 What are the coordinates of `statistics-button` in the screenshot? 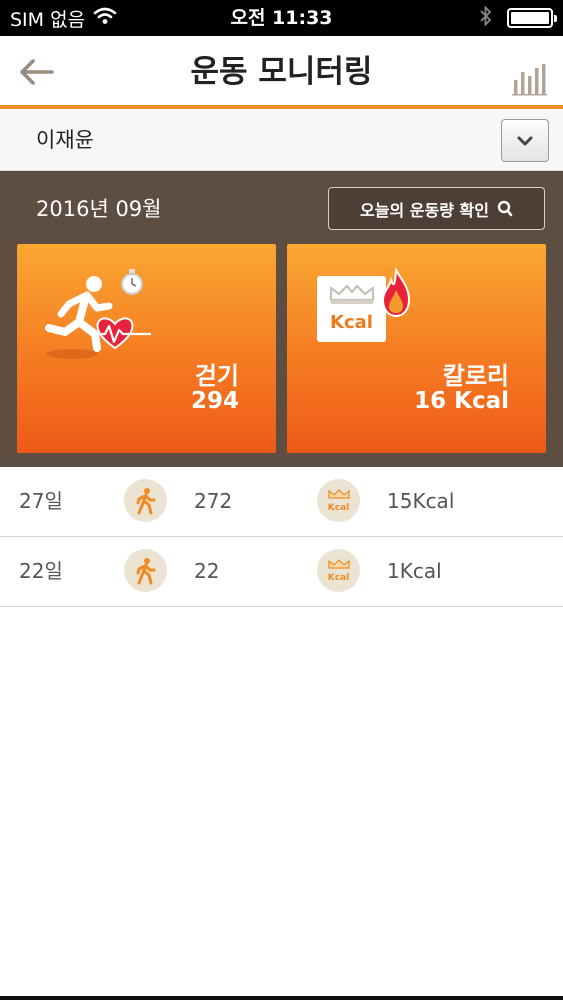 It's located at (529, 72).